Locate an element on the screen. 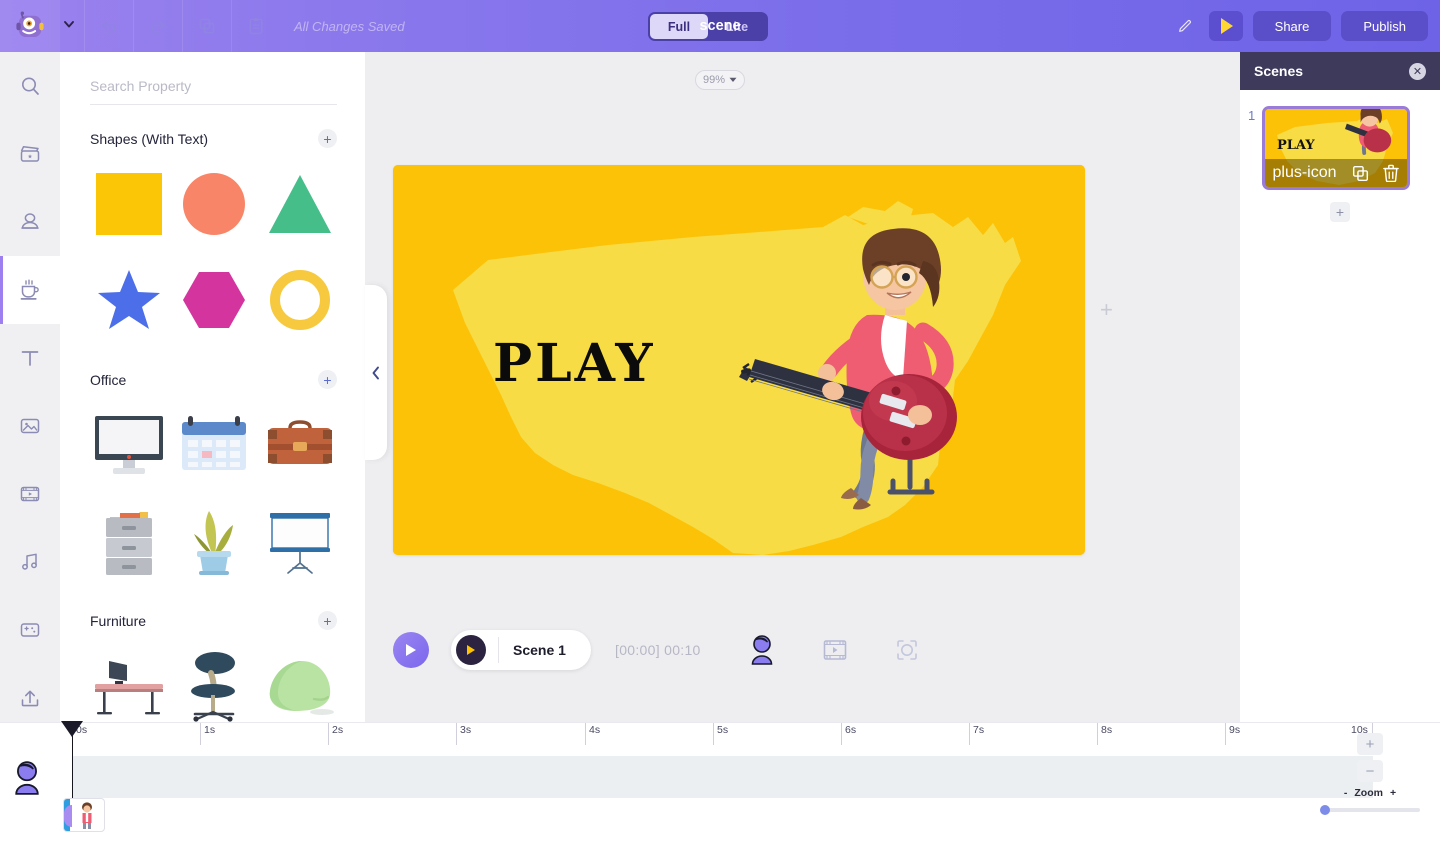 Image resolution: width=1440 pixels, height=850 pixels. sidebar-item-characters is located at coordinates (30, 222).